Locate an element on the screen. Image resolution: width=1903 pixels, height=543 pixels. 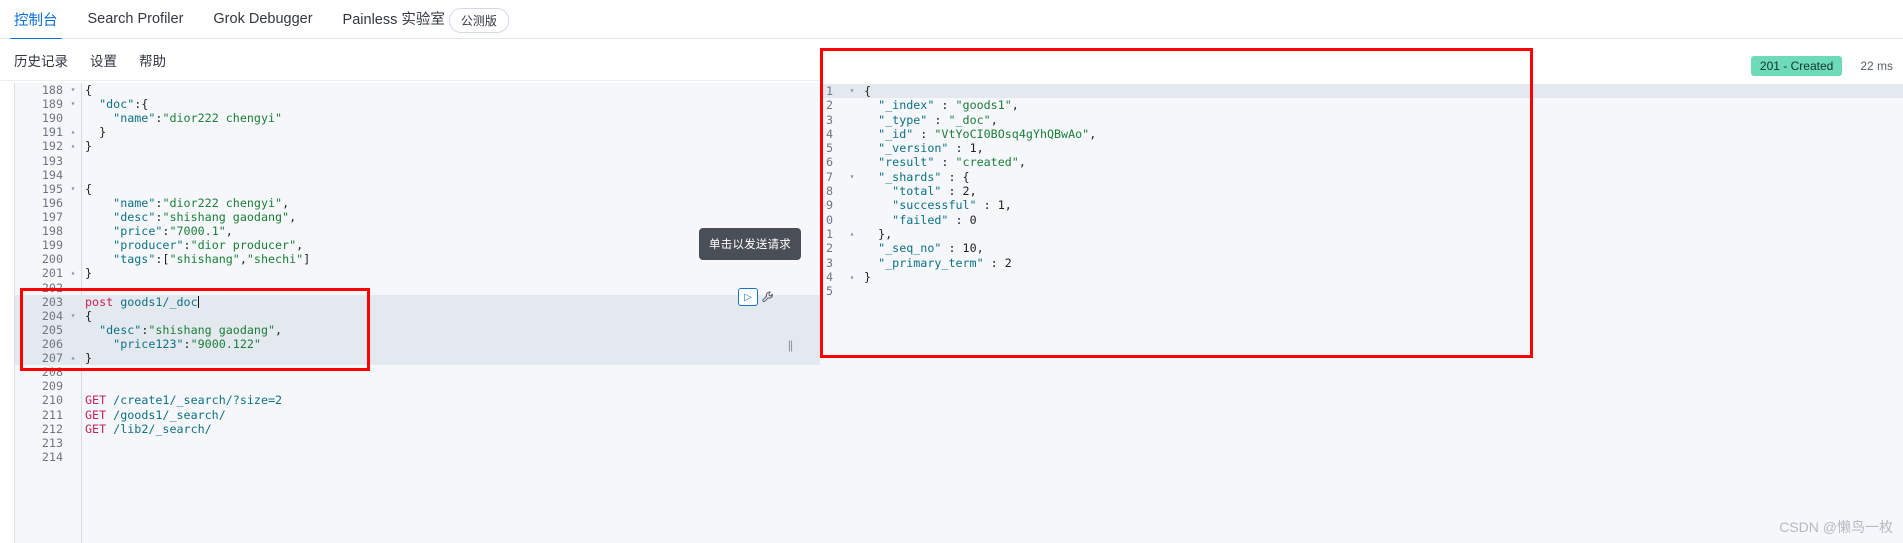
tab-grok-debugger-label: Grok Debugger is located at coordinates (263, 19).